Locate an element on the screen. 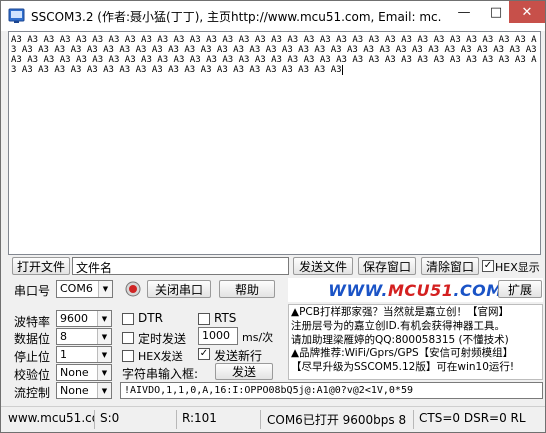 The width and height of the screenshot is (546, 433). status-sent: S:0 is located at coordinates (137, 419).